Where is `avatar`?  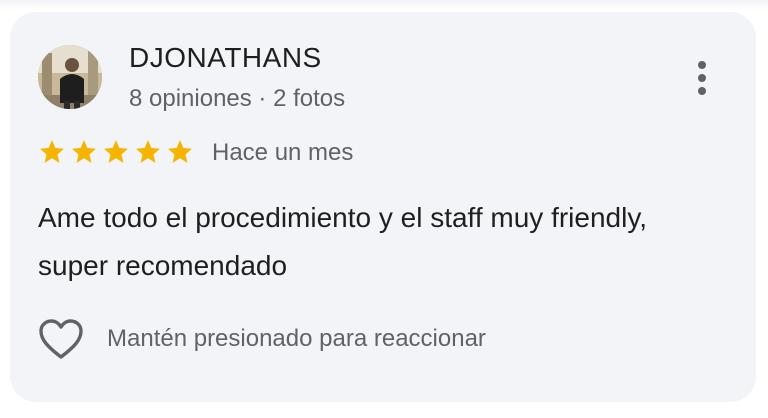 avatar is located at coordinates (70, 77).